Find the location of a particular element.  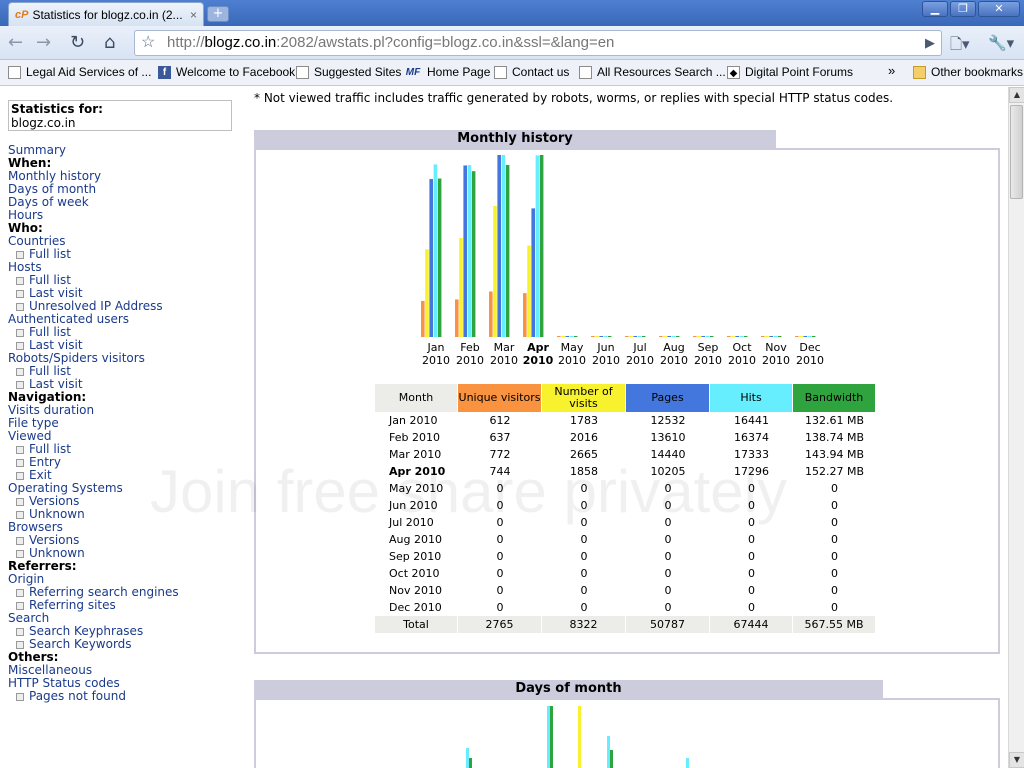

back-icon: ← is located at coordinates (15, 43).